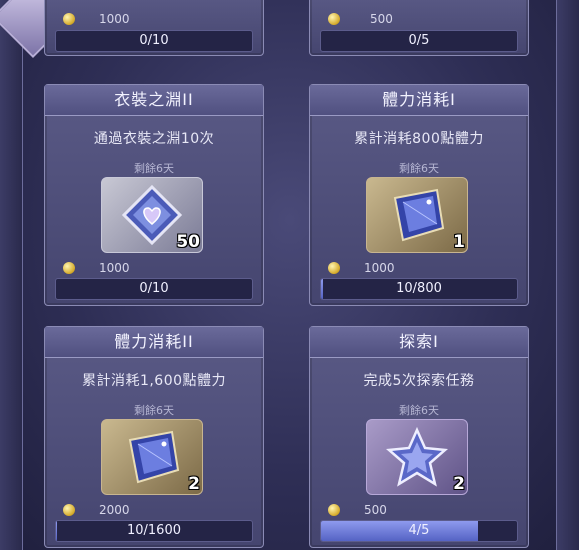 This screenshot has height=550, width=579. I want to click on progress-bar: 0/5, so click(419, 41).